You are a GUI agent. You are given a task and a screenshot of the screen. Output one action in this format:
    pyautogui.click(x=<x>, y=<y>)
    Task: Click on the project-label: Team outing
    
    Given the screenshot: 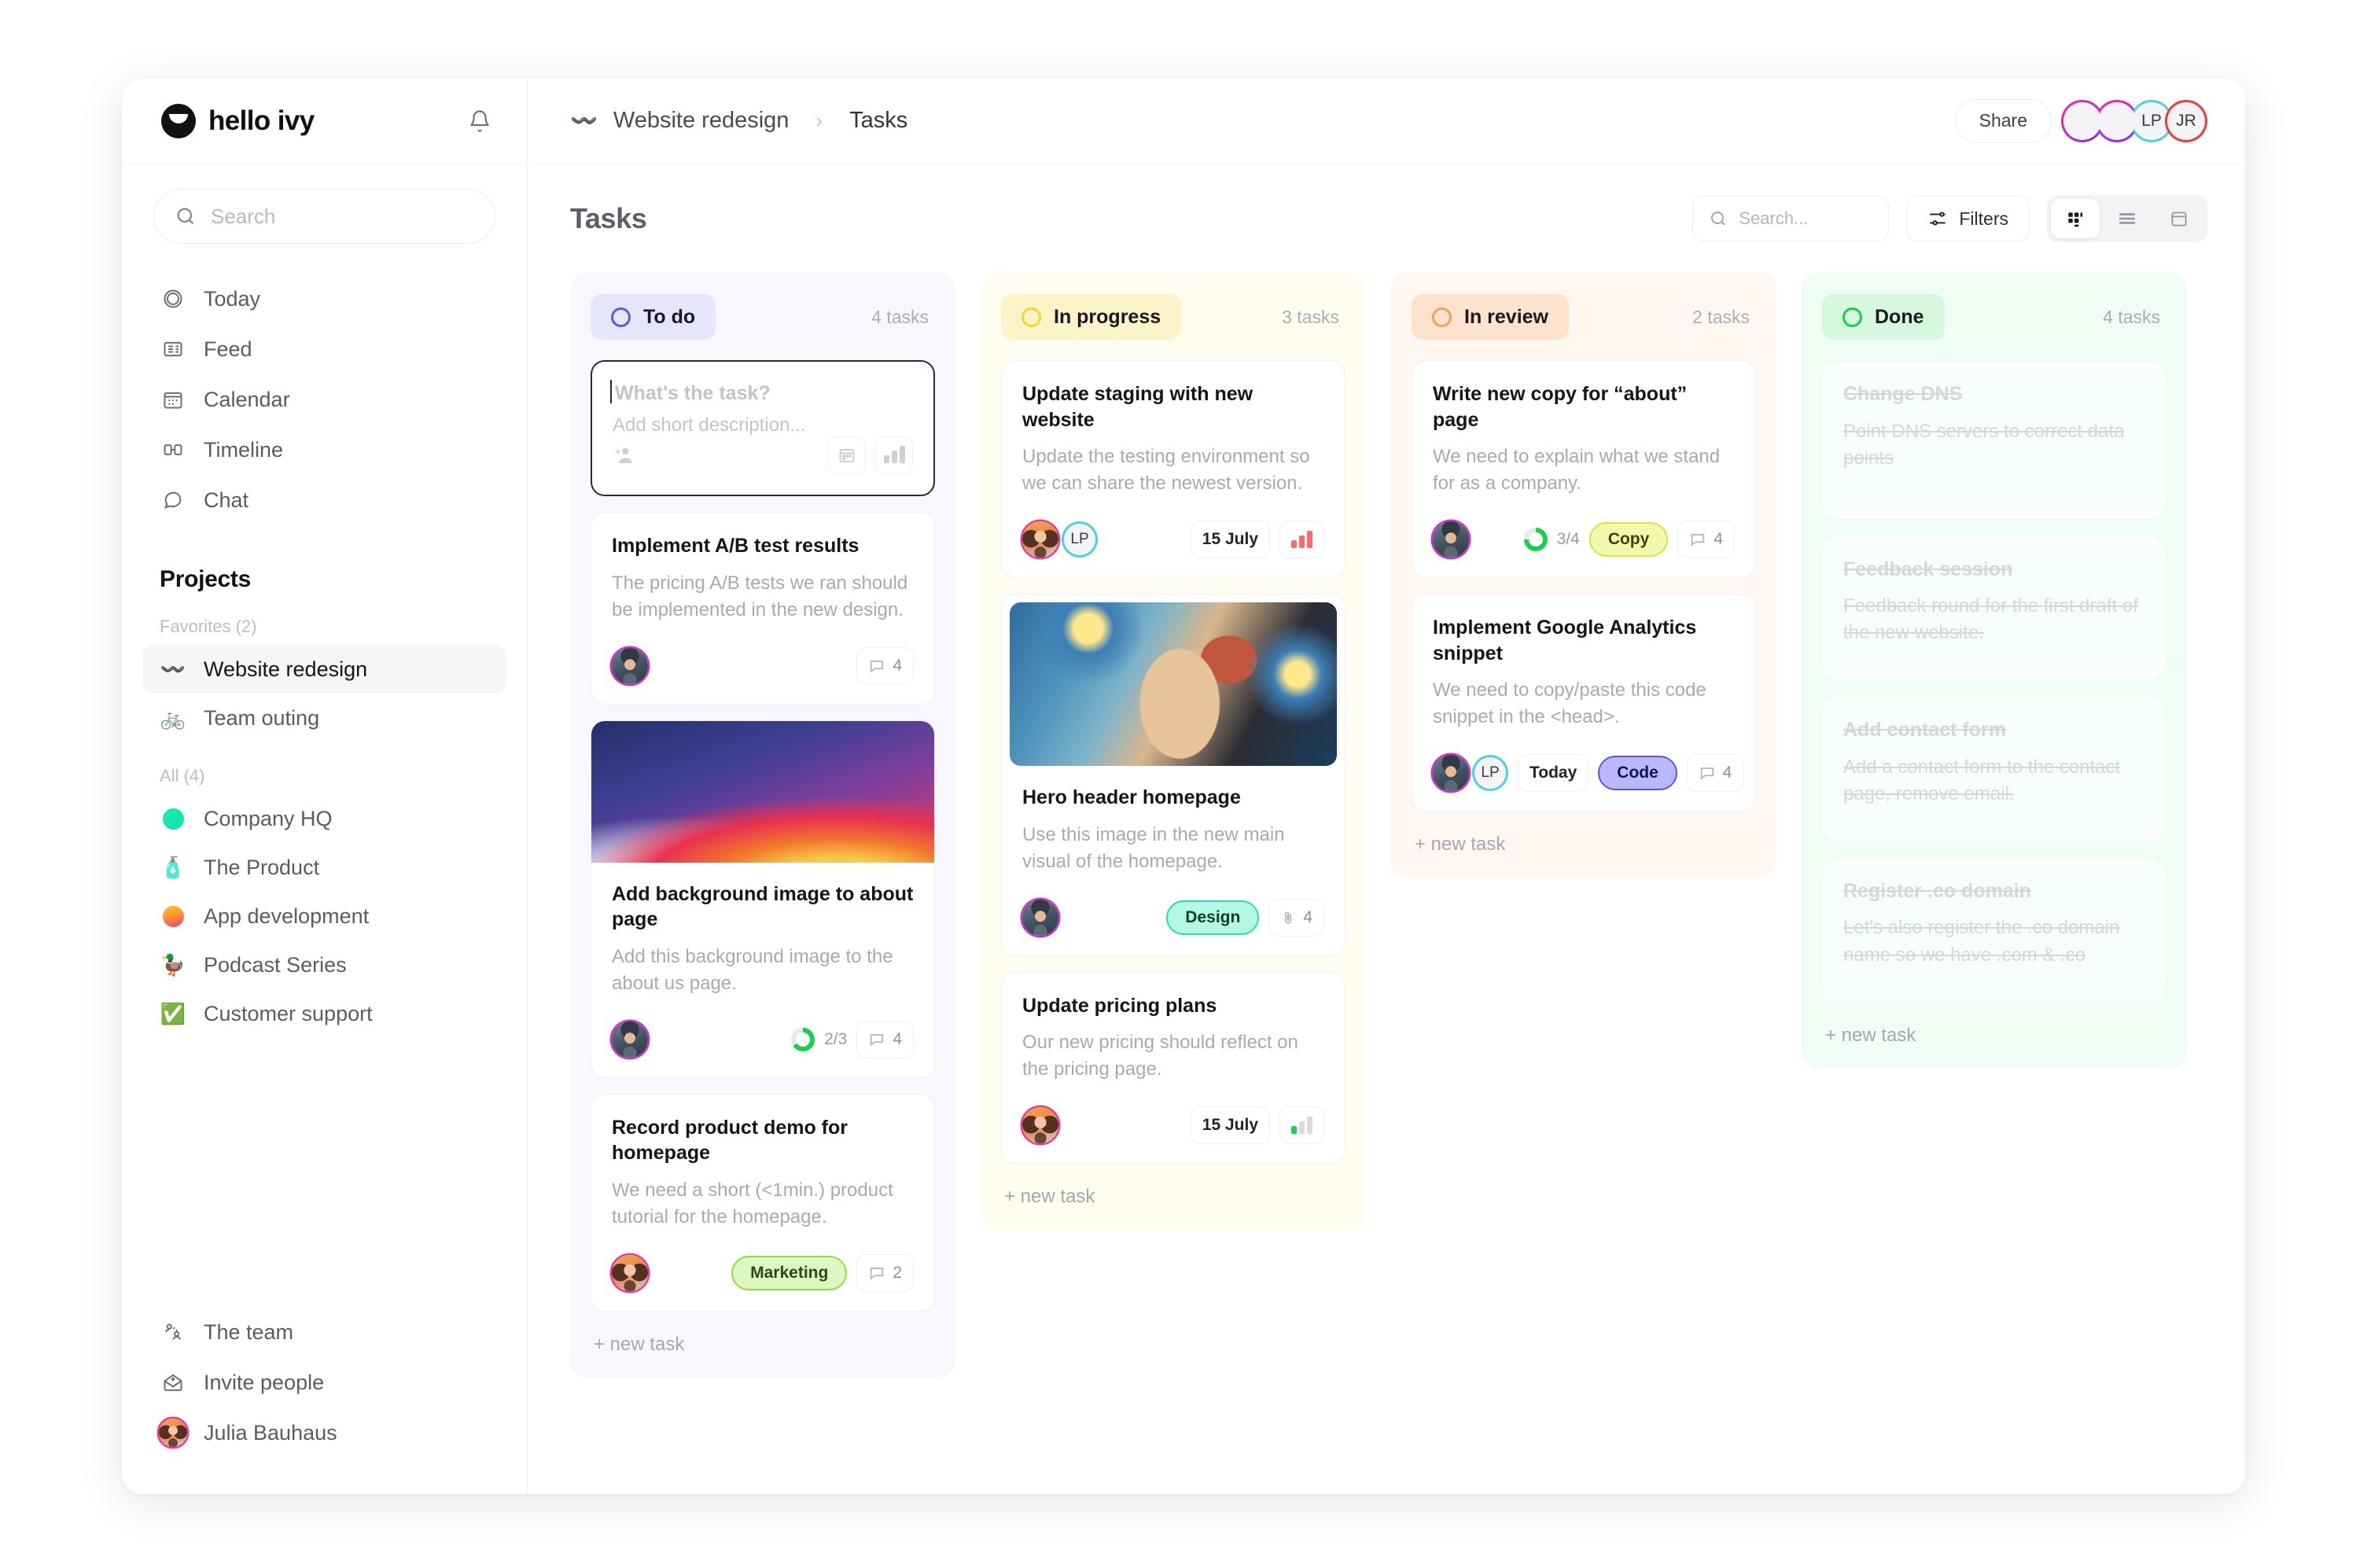 What is the action you would take?
    pyautogui.click(x=262, y=717)
    